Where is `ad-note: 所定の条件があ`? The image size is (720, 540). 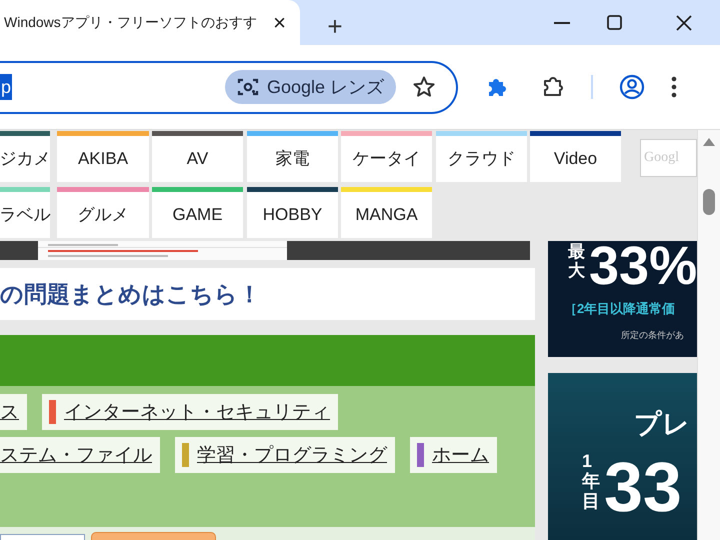
ad-note: 所定の条件があ is located at coordinates (652, 335).